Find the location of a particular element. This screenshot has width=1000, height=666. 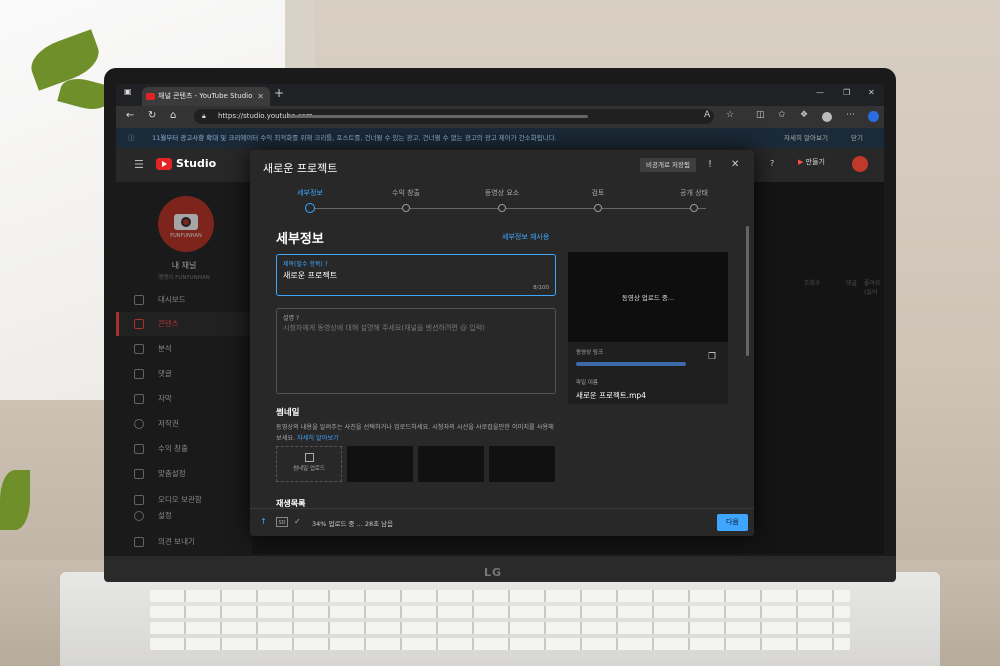

sidebar-item-settings: 설정 is located at coordinates (184, 516).